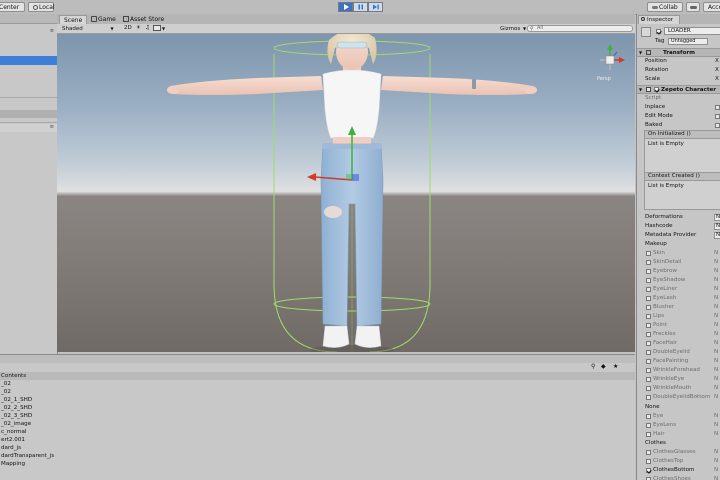 The width and height of the screenshot is (720, 480). What do you see at coordinates (611, 63) in the screenshot?
I see `scene-gizmo-icon: Persp` at bounding box center [611, 63].